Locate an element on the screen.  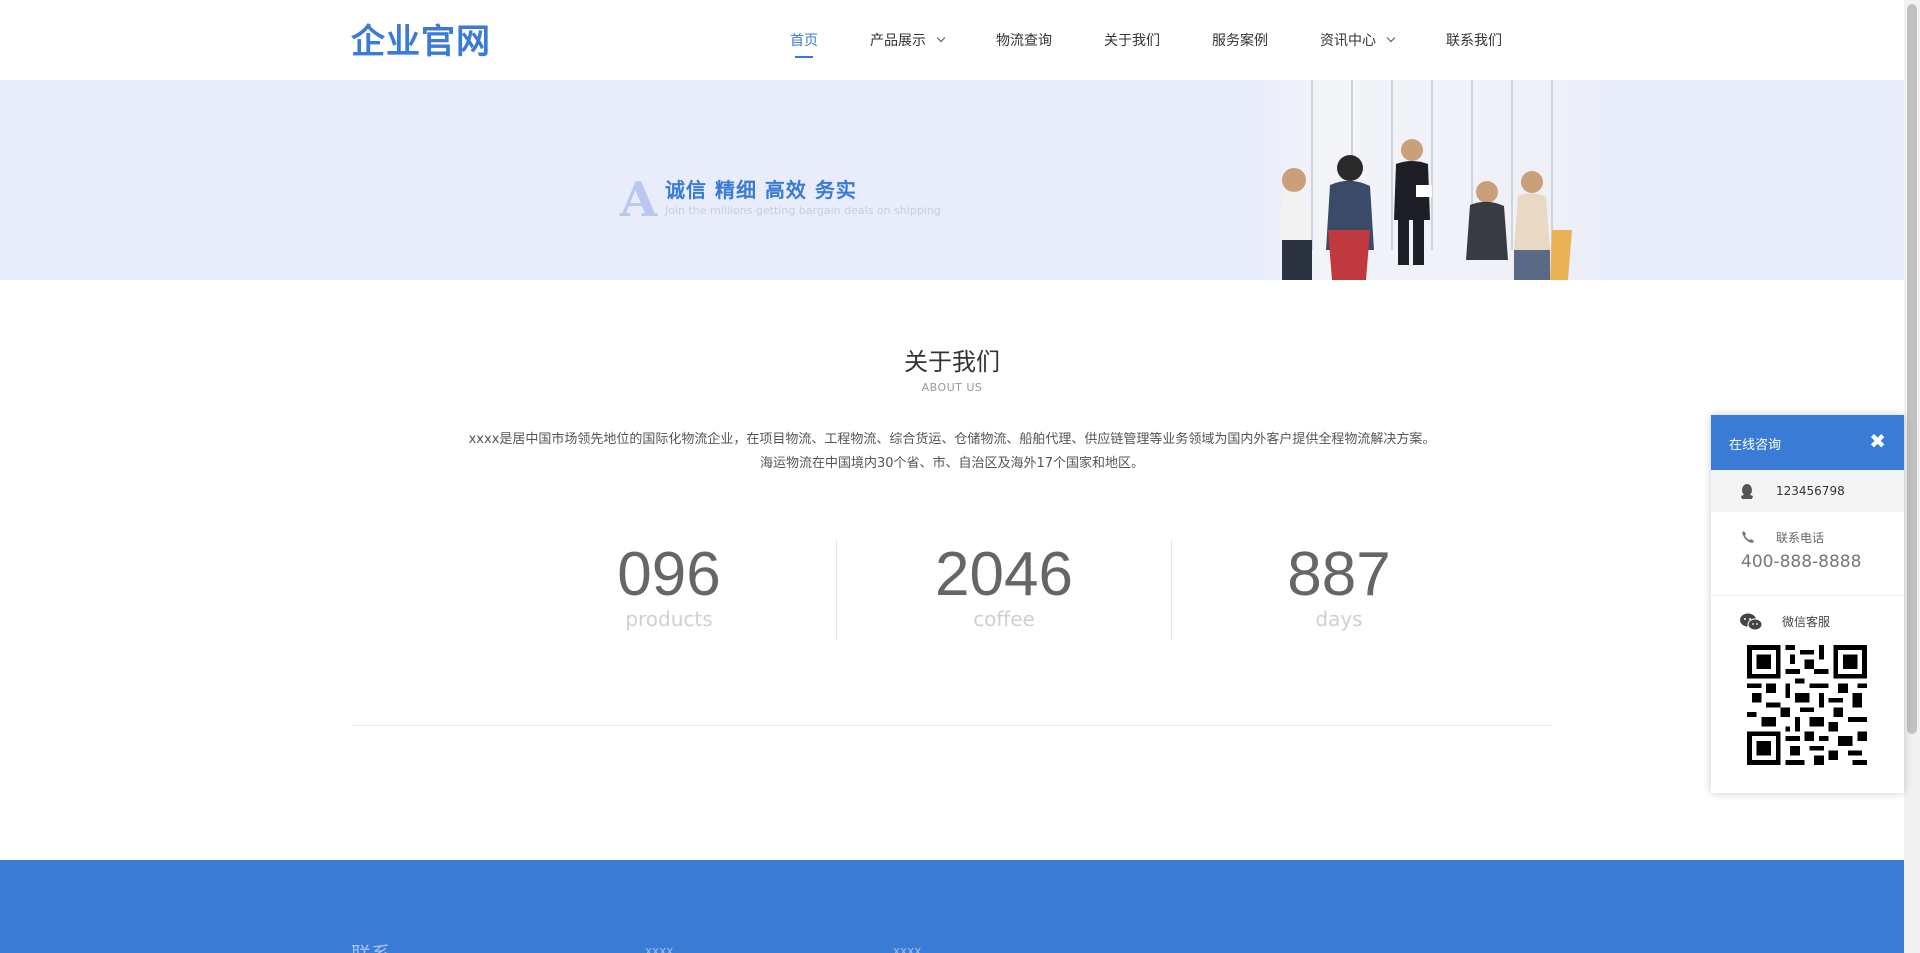
stat-label: products is located at coordinates (669, 619).